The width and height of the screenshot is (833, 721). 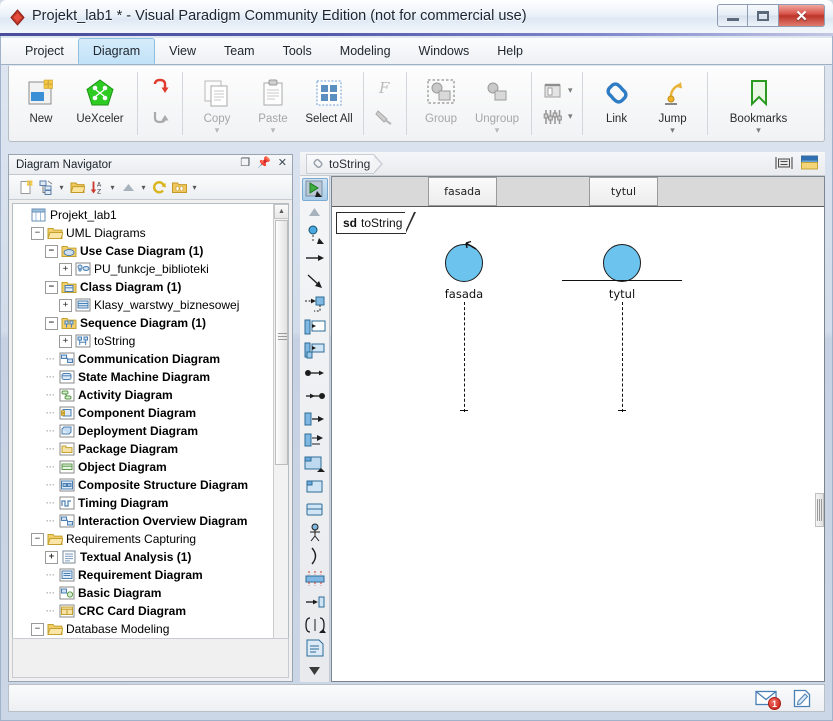 What do you see at coordinates (623, 191) in the screenshot?
I see `ruler-cell-tytul: tytul` at bounding box center [623, 191].